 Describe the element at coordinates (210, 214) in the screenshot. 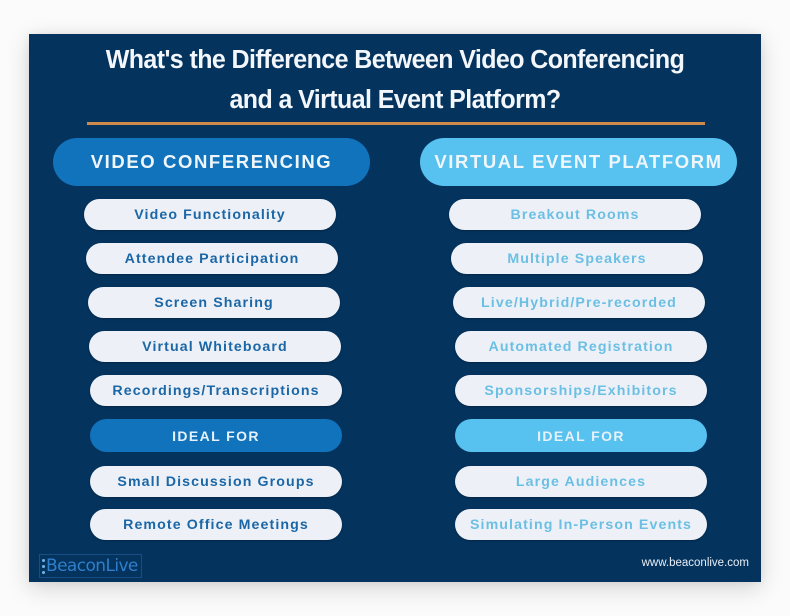

I see `video-conferencing-feature: Video Functionality` at that location.